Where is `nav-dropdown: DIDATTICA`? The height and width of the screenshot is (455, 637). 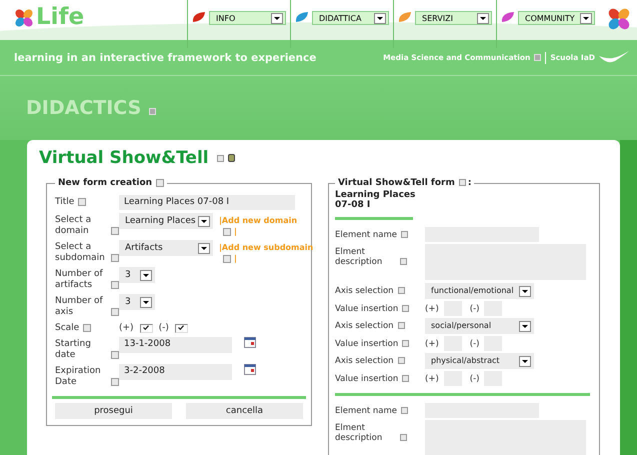
nav-dropdown: DIDATTICA is located at coordinates (350, 18).